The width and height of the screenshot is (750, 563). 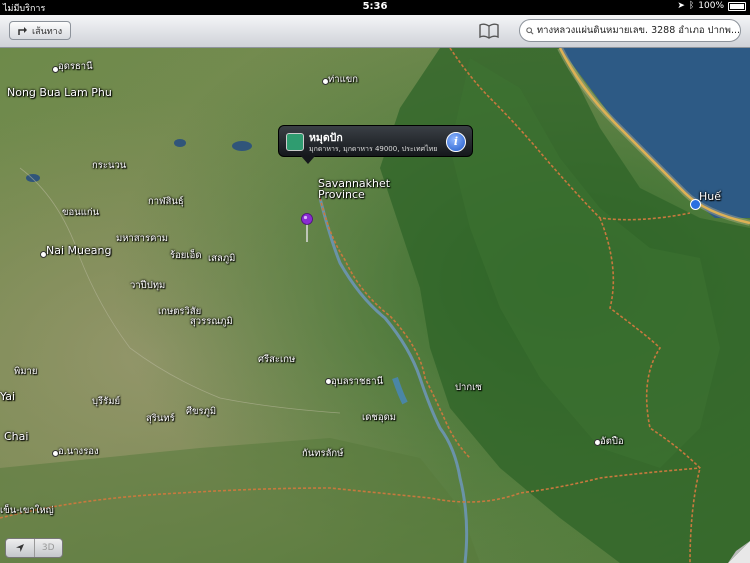 What do you see at coordinates (710, 196) in the screenshot?
I see `map-label: Huế` at bounding box center [710, 196].